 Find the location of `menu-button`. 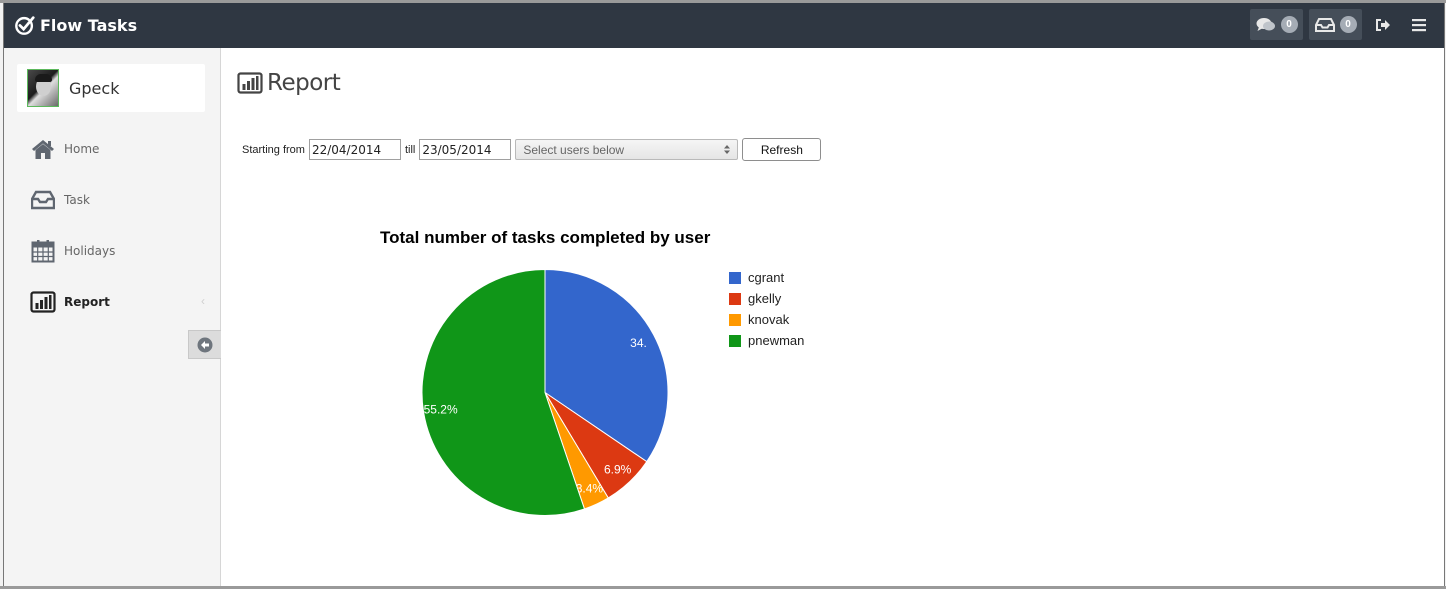

menu-button is located at coordinates (1419, 24).